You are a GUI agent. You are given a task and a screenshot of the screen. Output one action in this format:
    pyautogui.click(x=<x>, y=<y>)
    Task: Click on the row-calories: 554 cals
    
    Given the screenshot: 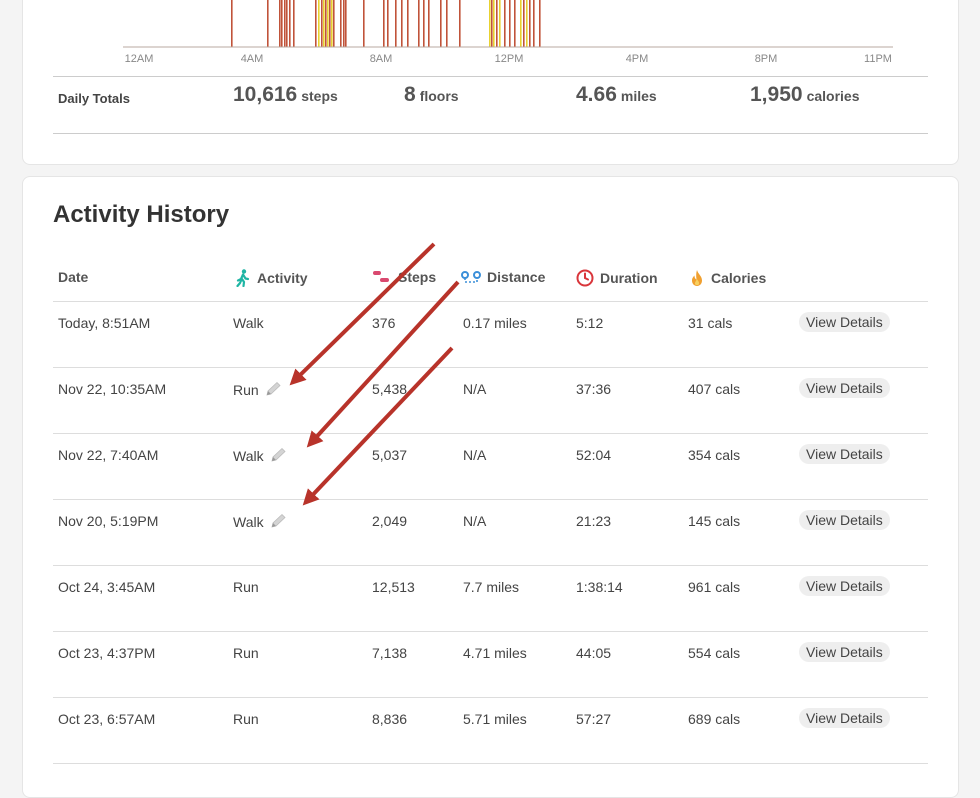 What is the action you would take?
    pyautogui.click(x=714, y=653)
    